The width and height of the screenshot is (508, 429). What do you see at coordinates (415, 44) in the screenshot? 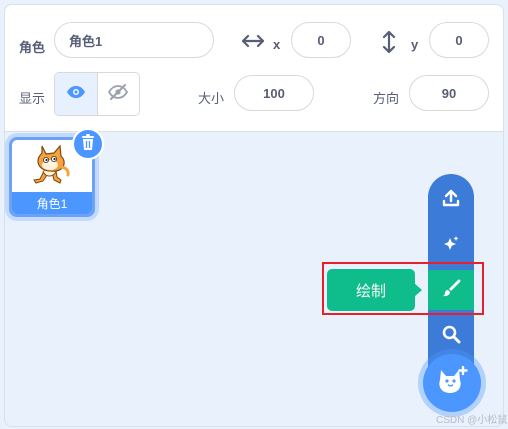
I see `y-label: y` at bounding box center [415, 44].